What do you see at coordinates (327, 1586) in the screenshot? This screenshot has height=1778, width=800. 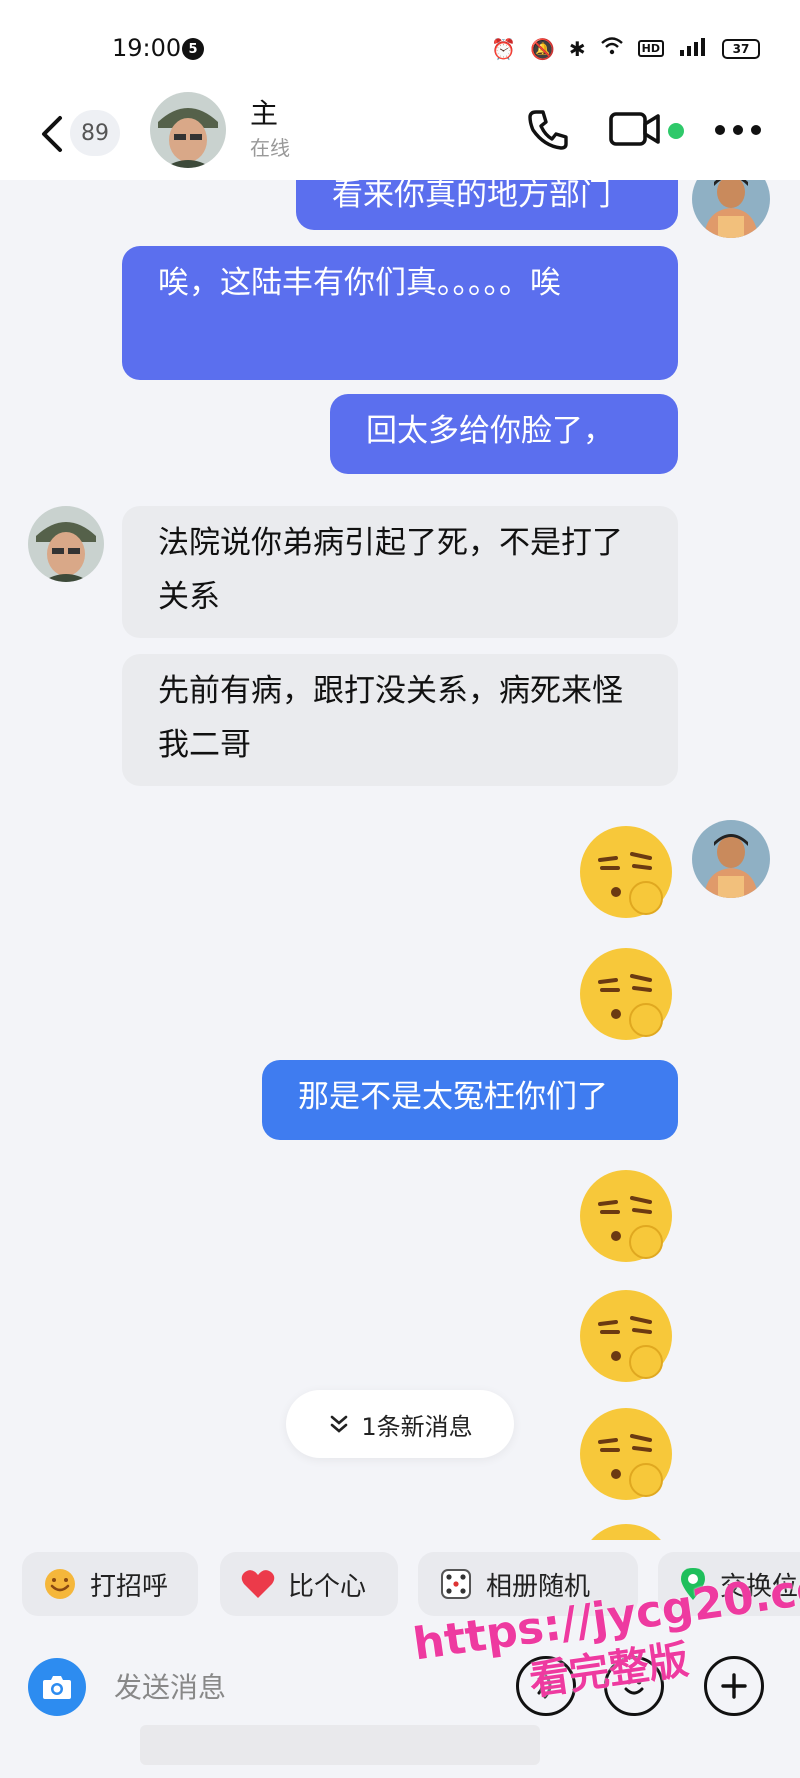 I see `chip-label: 比个心` at bounding box center [327, 1586].